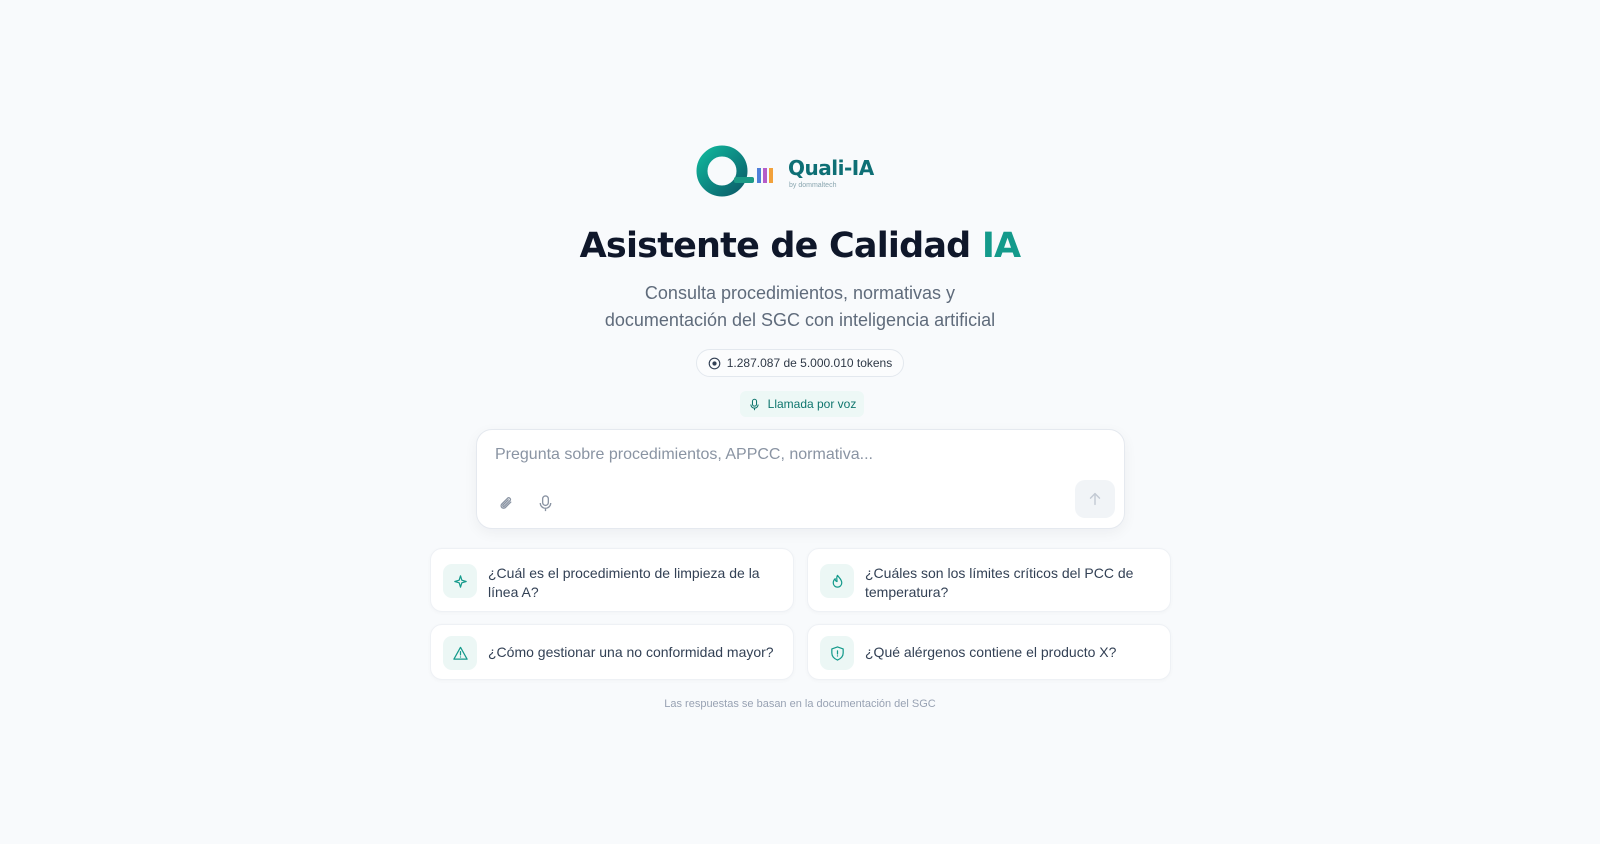  Describe the element at coordinates (714, 363) in the screenshot. I see `coin-icon` at that location.